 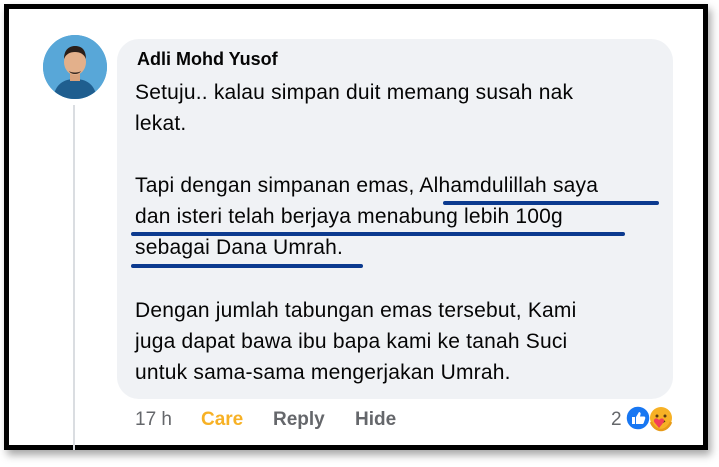 I want to click on comment-timestamp: 17 h, so click(x=153, y=420).